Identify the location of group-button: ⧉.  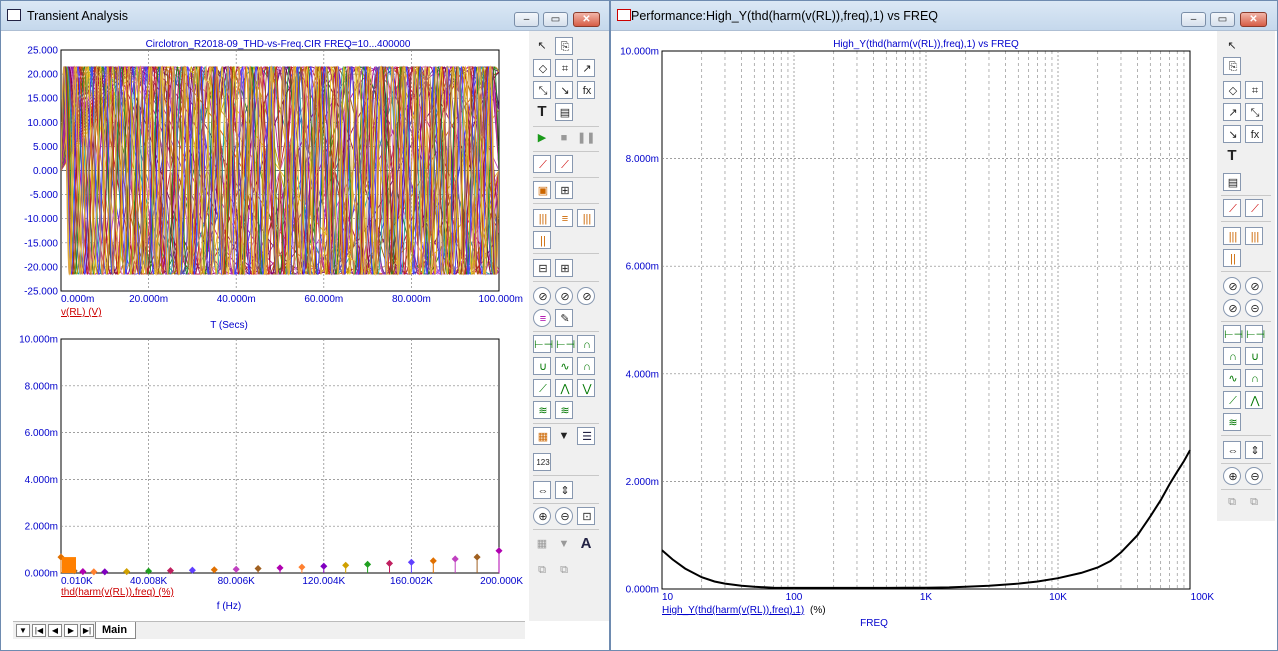
(564, 570).